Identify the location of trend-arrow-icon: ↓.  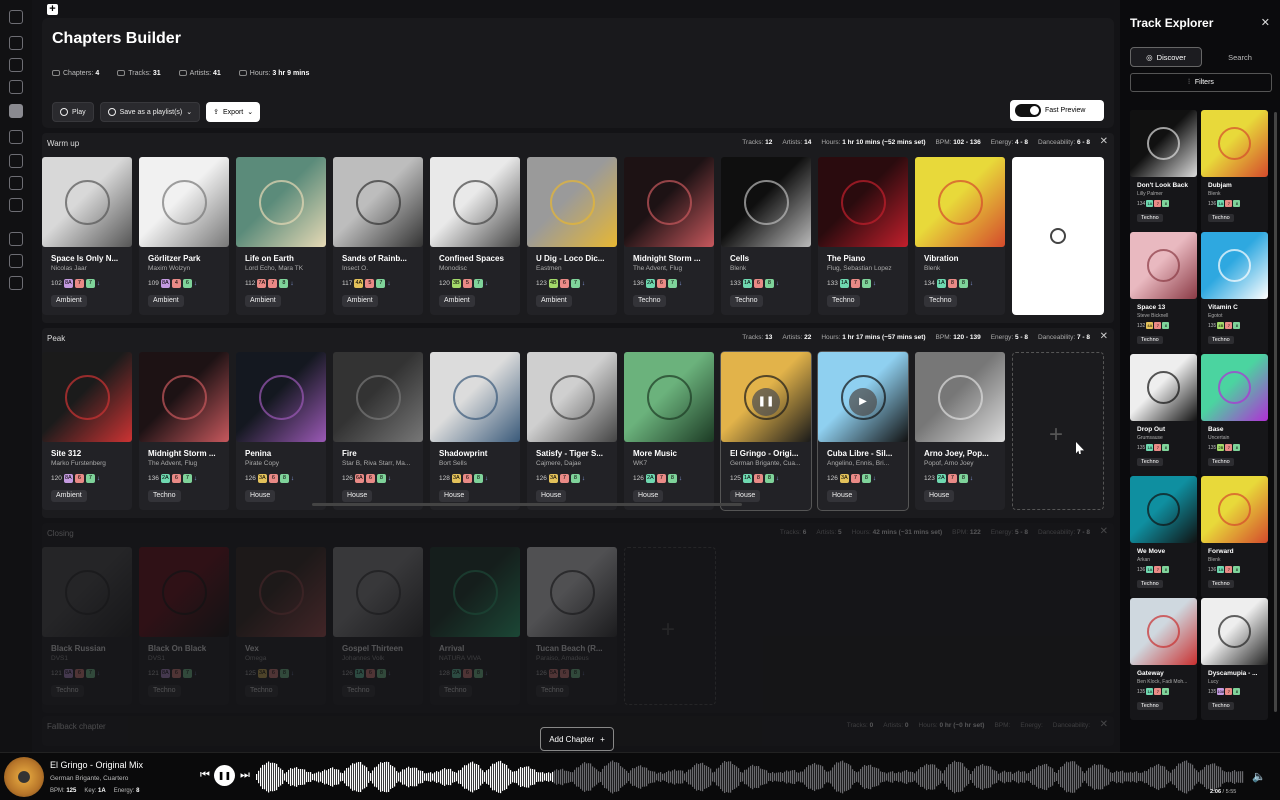
(971, 283).